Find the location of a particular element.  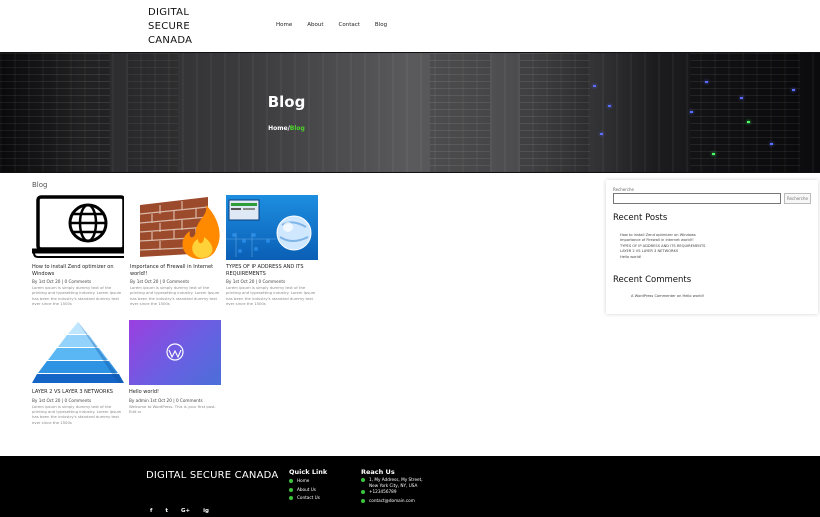

post-thumbnail-hello is located at coordinates (175, 352).